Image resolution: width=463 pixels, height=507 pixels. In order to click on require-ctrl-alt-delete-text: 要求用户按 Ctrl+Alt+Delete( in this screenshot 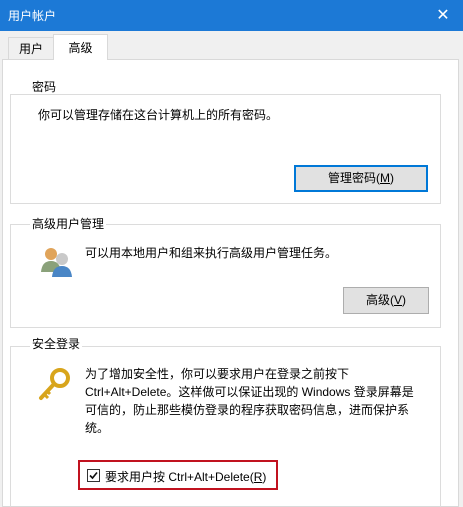, I will do `click(179, 477)`.